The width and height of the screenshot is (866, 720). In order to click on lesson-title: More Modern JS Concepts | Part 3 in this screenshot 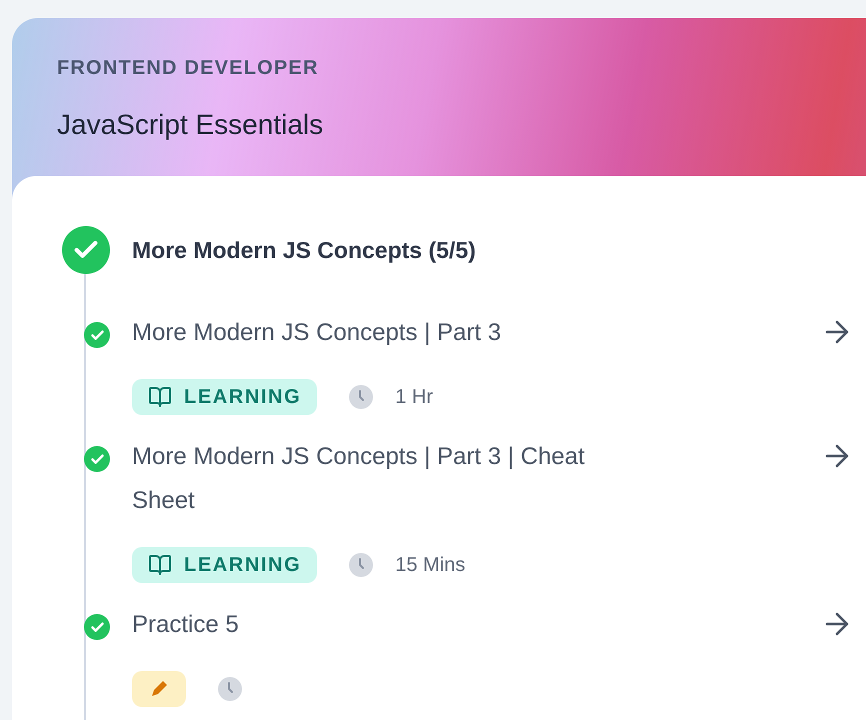, I will do `click(317, 333)`.